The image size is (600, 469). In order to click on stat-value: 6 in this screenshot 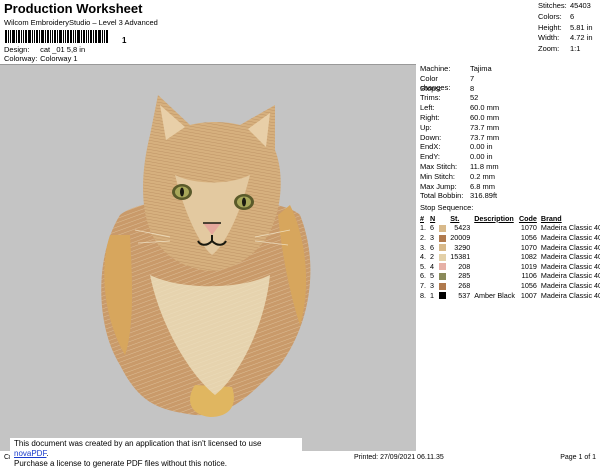, I will do `click(572, 16)`.